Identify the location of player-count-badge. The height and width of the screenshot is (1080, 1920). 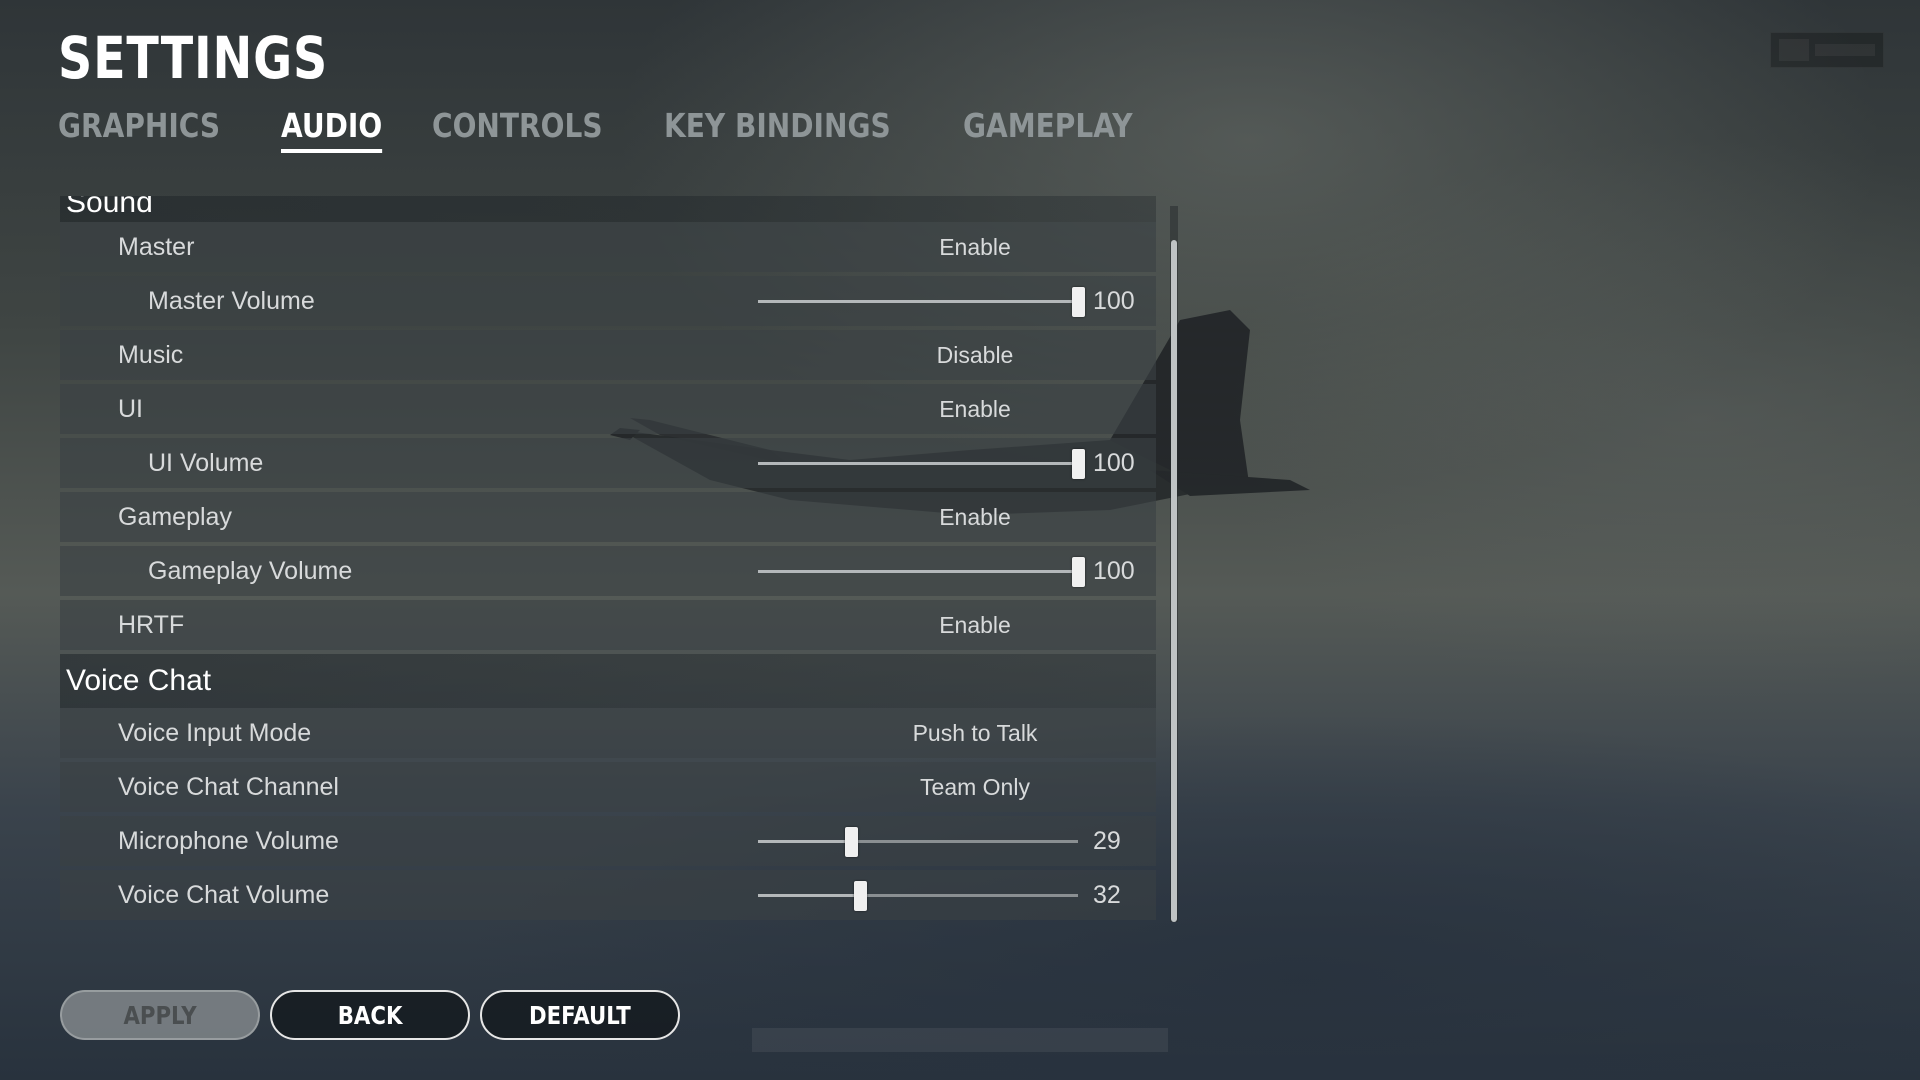
(1827, 50).